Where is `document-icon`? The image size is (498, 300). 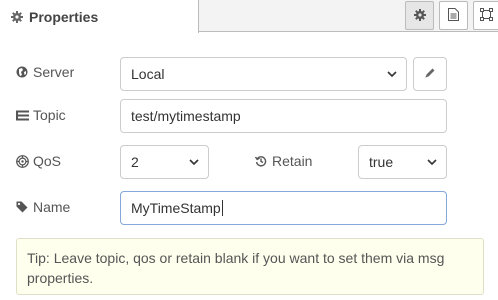 document-icon is located at coordinates (453, 15).